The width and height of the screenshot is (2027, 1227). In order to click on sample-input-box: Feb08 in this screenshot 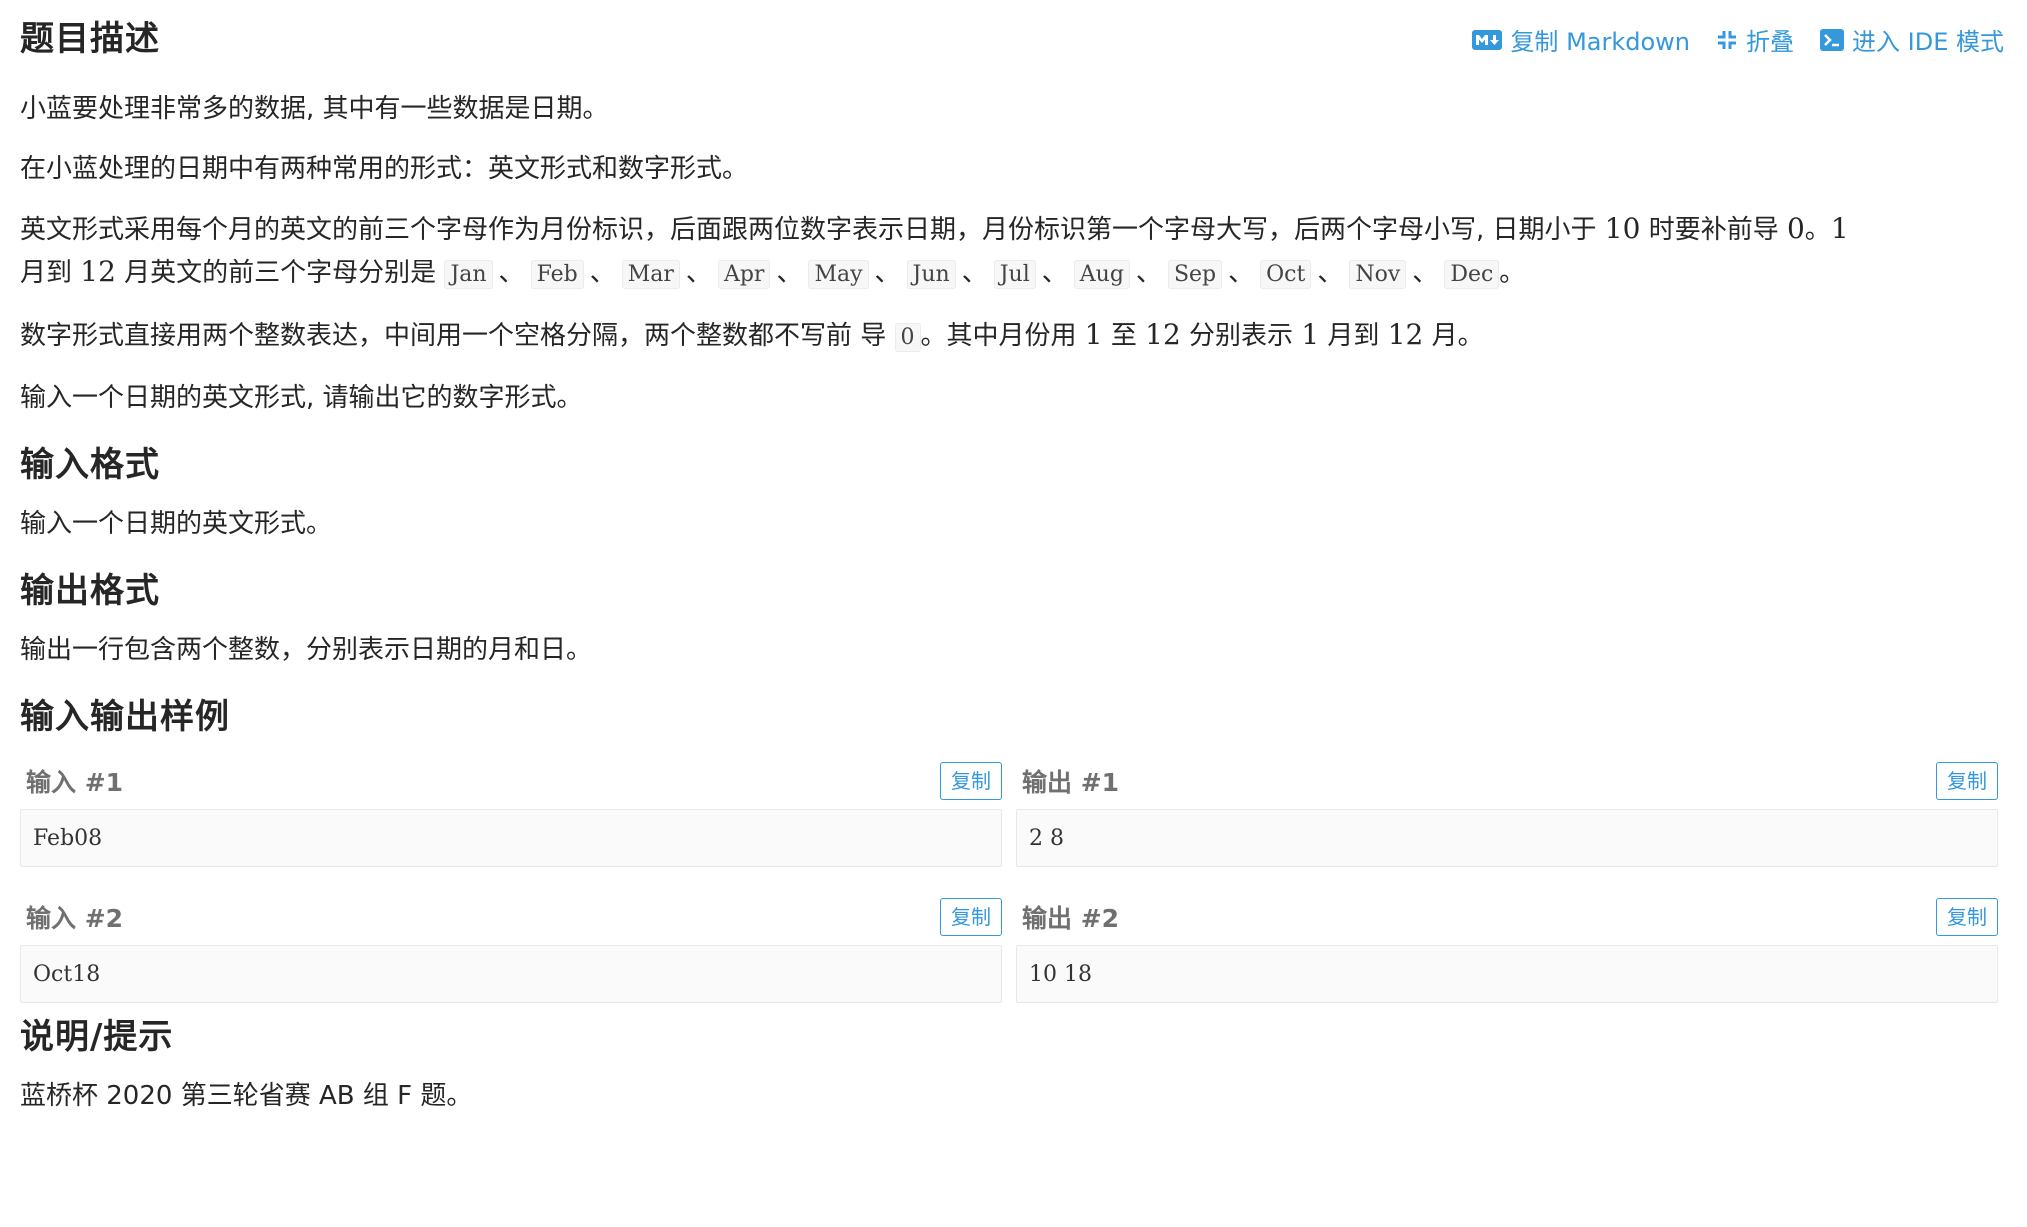, I will do `click(511, 838)`.